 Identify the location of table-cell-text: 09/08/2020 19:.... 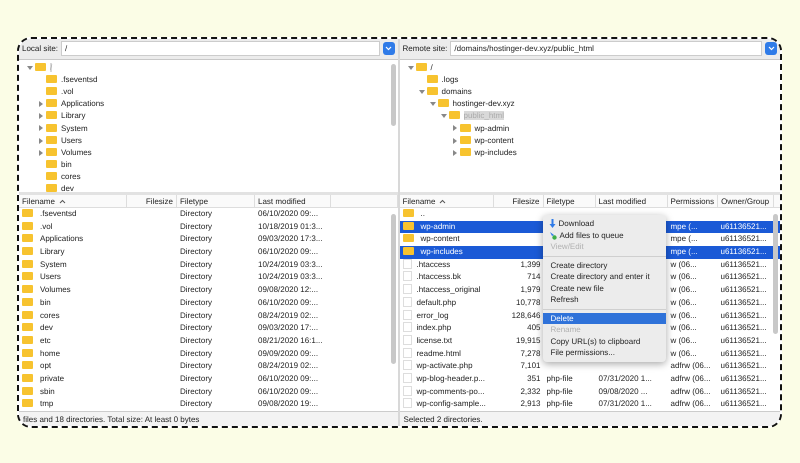
(288, 404).